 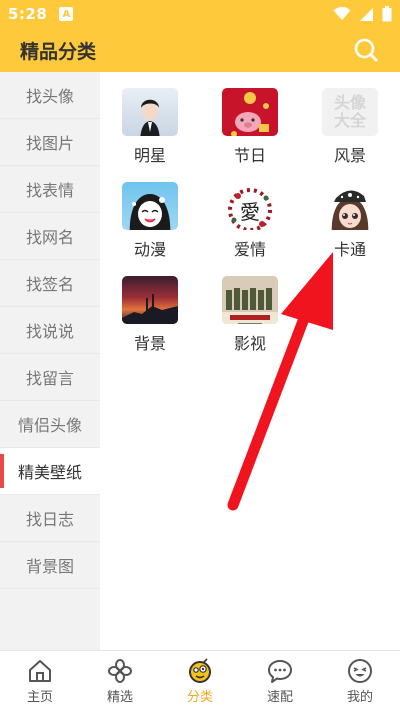 I want to click on category-star: 明星, so click(x=150, y=119).